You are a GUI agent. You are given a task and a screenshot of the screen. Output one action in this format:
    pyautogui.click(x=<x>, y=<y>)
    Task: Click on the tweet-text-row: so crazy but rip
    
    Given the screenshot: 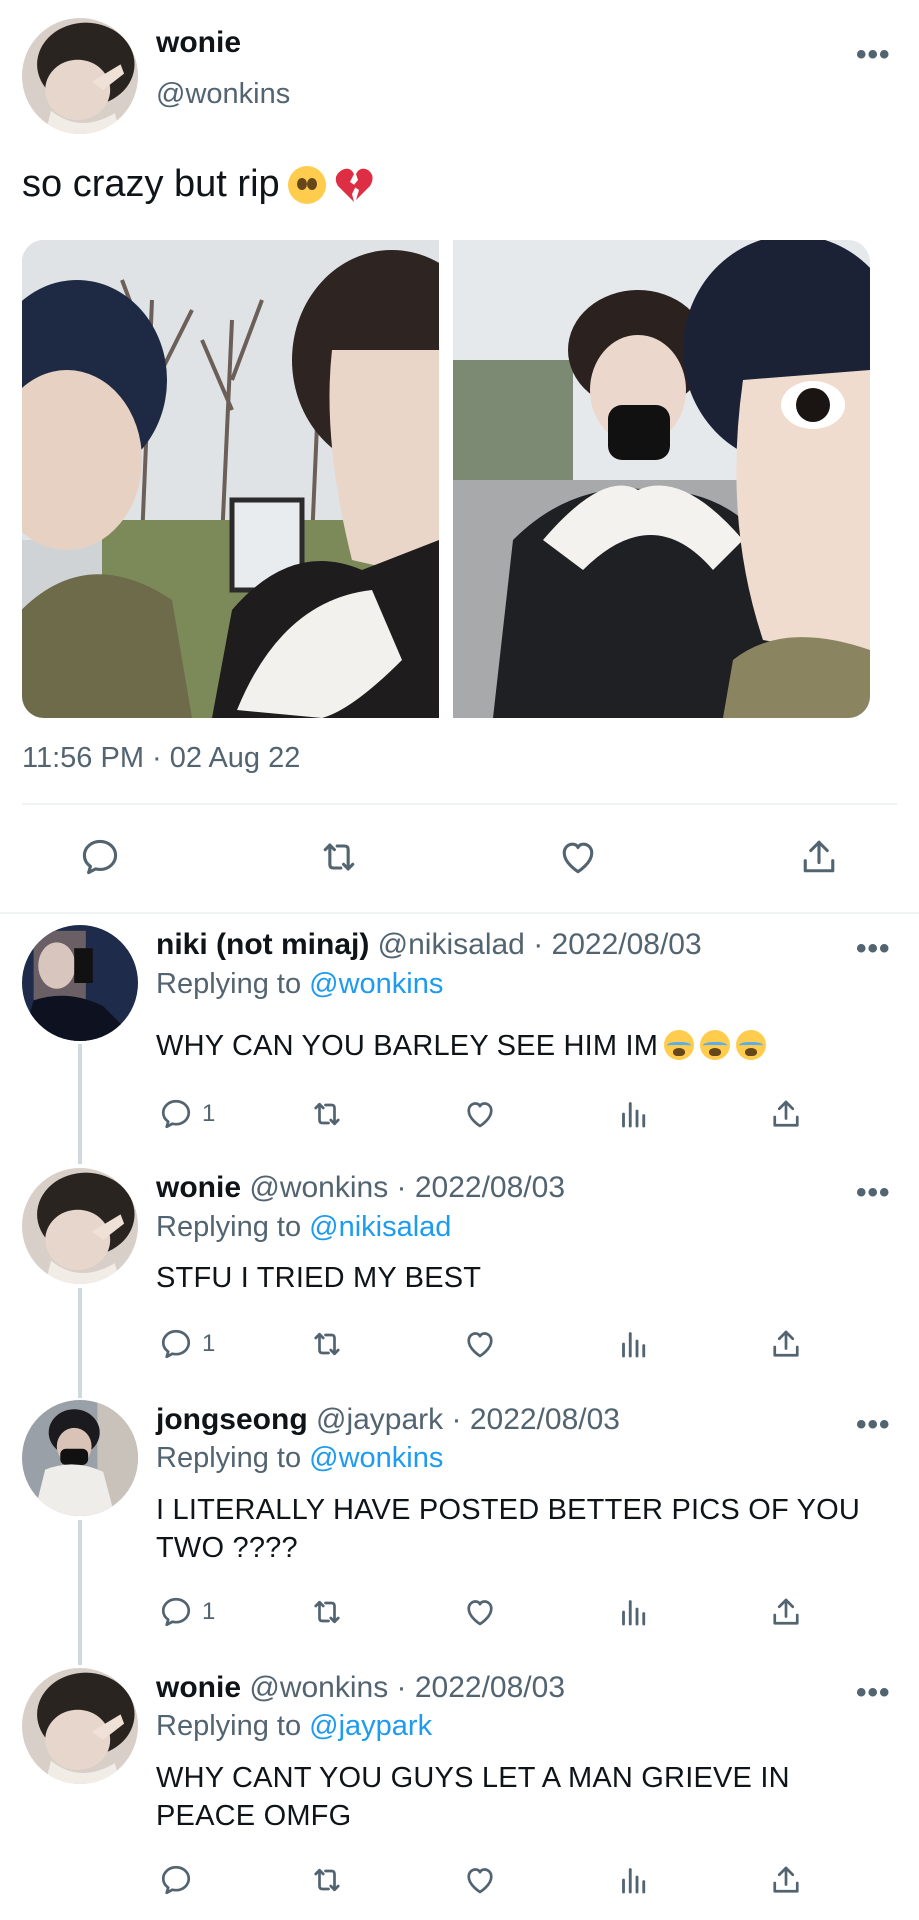 What is the action you would take?
    pyautogui.click(x=198, y=184)
    